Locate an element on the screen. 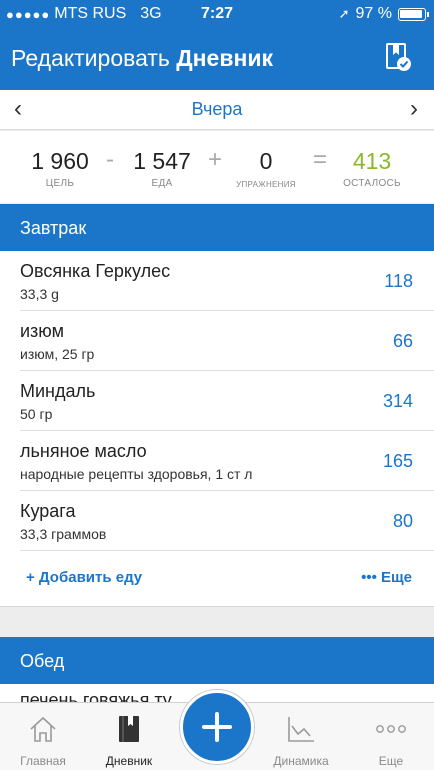  plus-icon is located at coordinates (217, 727).